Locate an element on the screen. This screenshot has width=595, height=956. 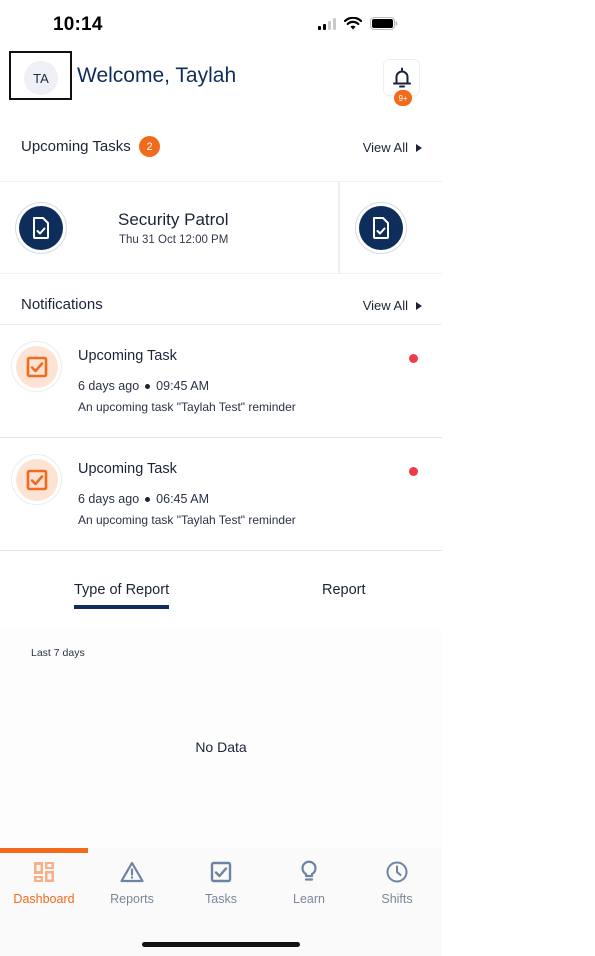
bell-icon is located at coordinates (401, 77).